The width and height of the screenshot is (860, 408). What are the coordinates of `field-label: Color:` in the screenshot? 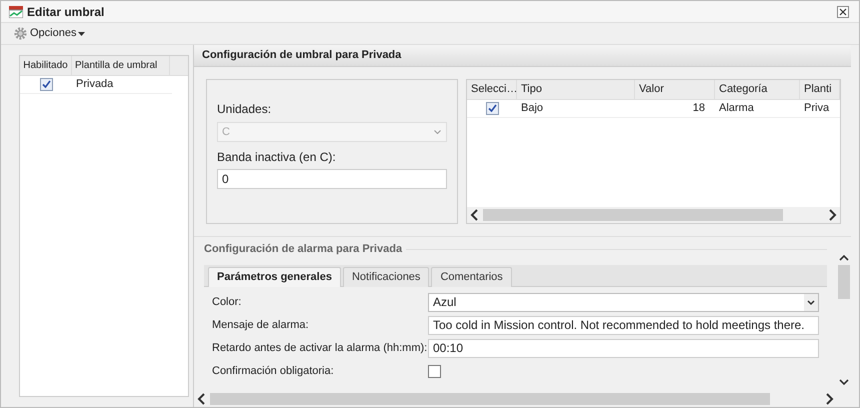 It's located at (227, 302).